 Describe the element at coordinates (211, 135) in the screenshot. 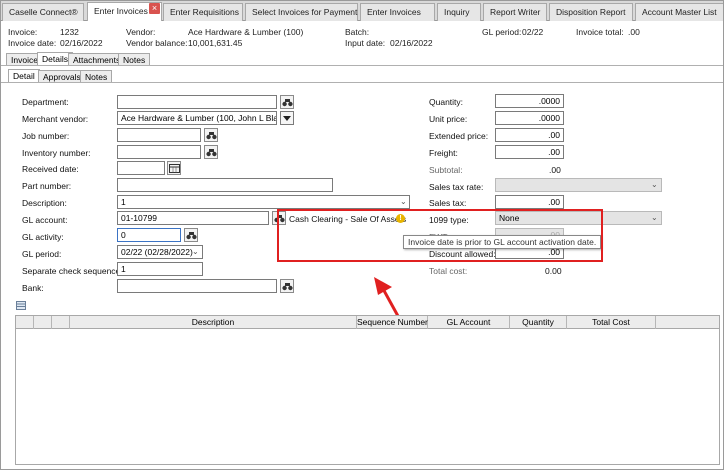

I see `job-number-lookup-icon` at that location.